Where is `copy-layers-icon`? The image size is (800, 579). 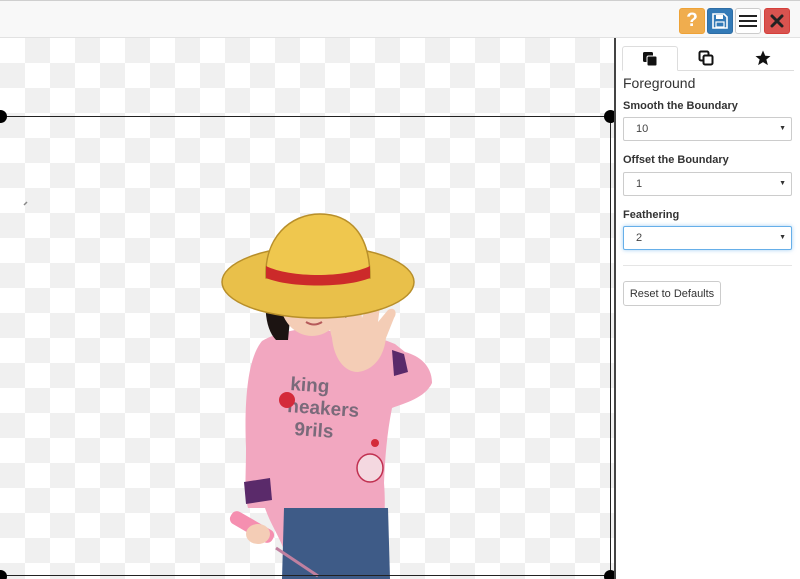 copy-layers-icon is located at coordinates (706, 58).